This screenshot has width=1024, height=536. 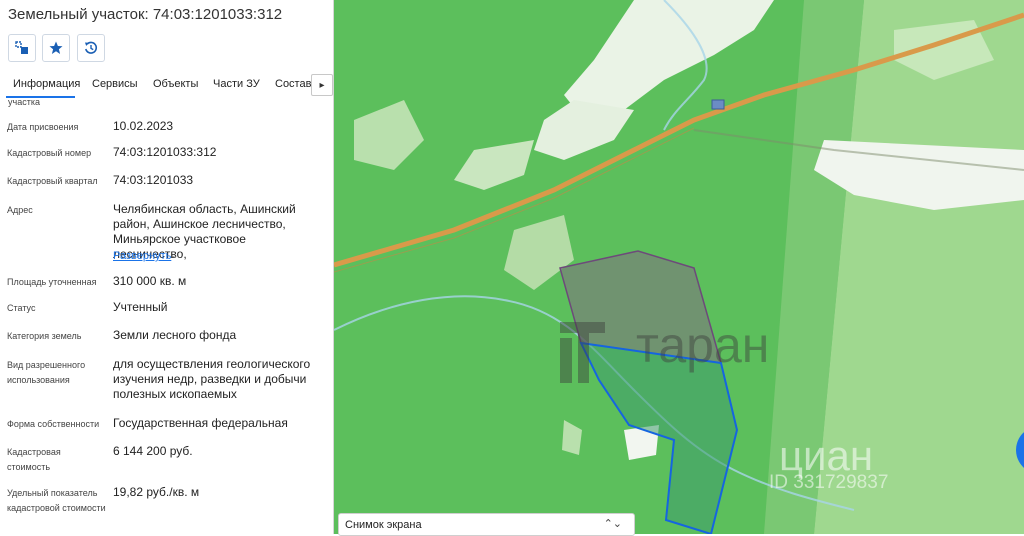 What do you see at coordinates (46, 372) in the screenshot?
I see `label-permitted-use: Вид разрешенного использования` at bounding box center [46, 372].